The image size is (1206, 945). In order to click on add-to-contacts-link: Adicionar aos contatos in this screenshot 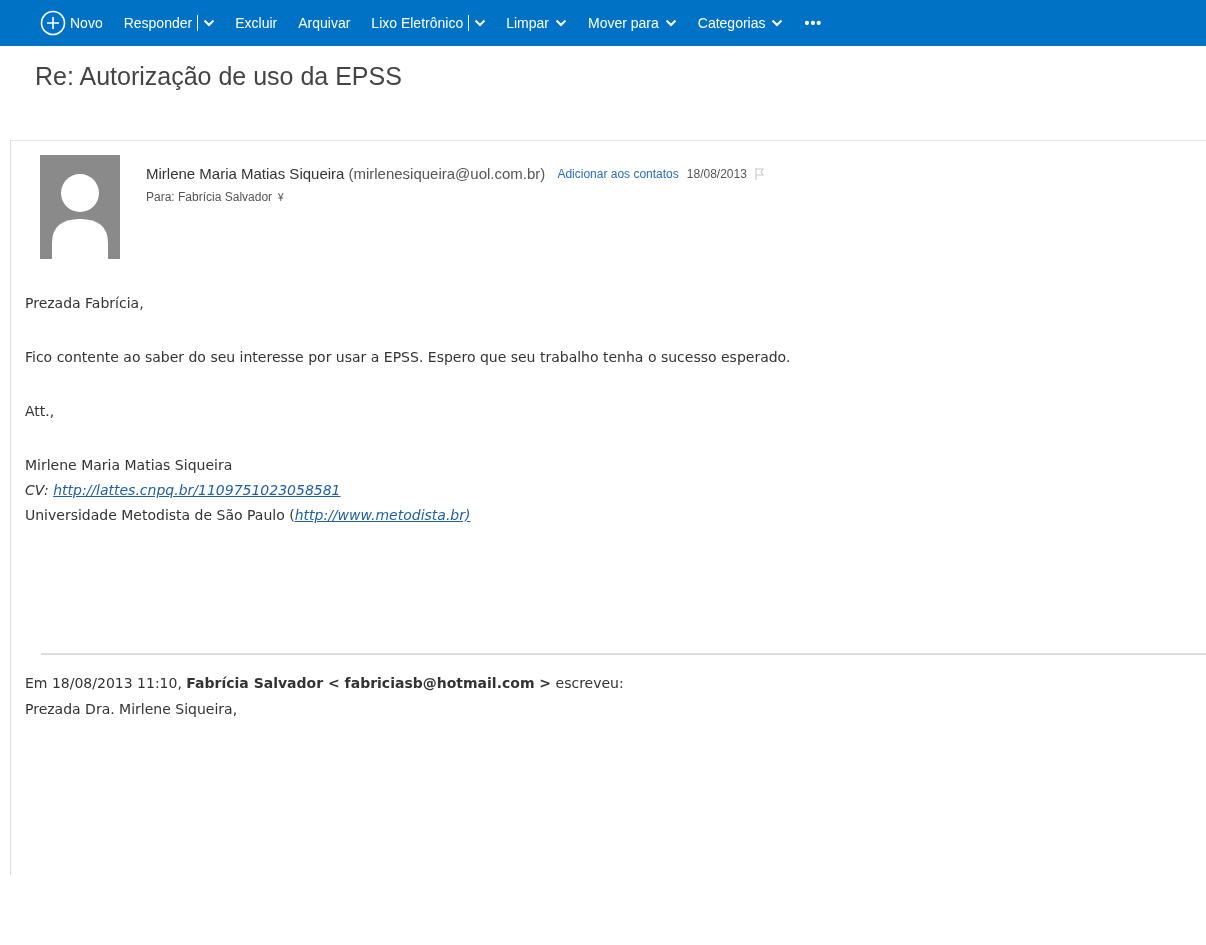, I will do `click(618, 173)`.